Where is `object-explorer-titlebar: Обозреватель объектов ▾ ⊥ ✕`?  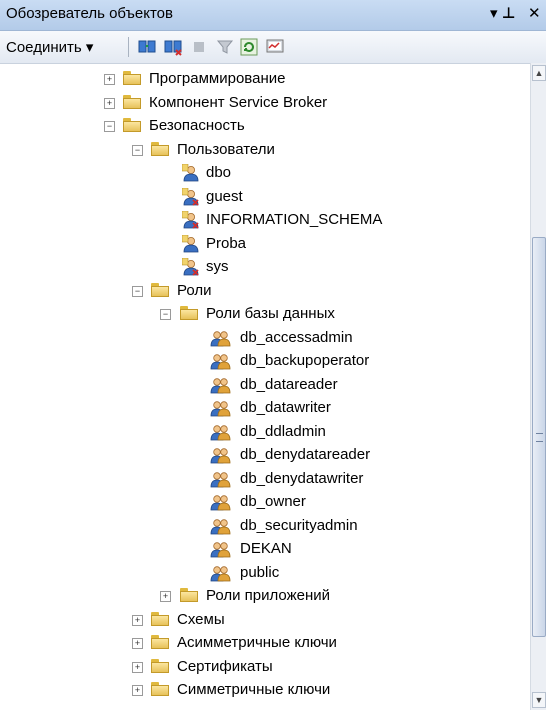
object-explorer-titlebar: Обозреватель объектов ▾ ⊥ ✕ is located at coordinates (273, 15).